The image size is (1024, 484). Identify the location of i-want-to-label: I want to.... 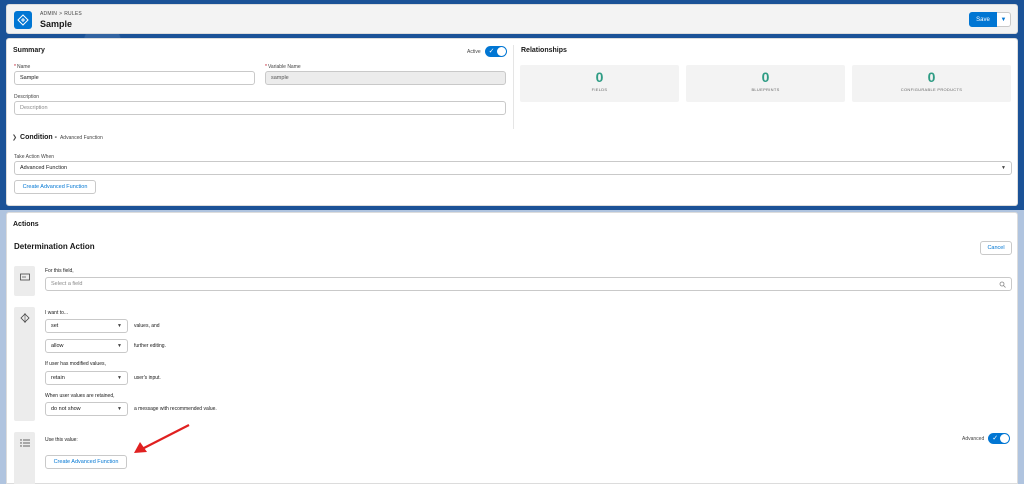
(57, 313).